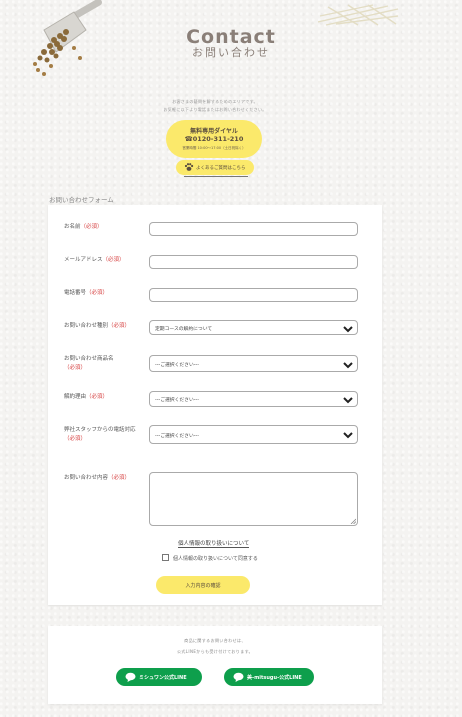 The height and width of the screenshot is (717, 462). What do you see at coordinates (165, 557) in the screenshot?
I see `privacy-agree-checkbox` at bounding box center [165, 557].